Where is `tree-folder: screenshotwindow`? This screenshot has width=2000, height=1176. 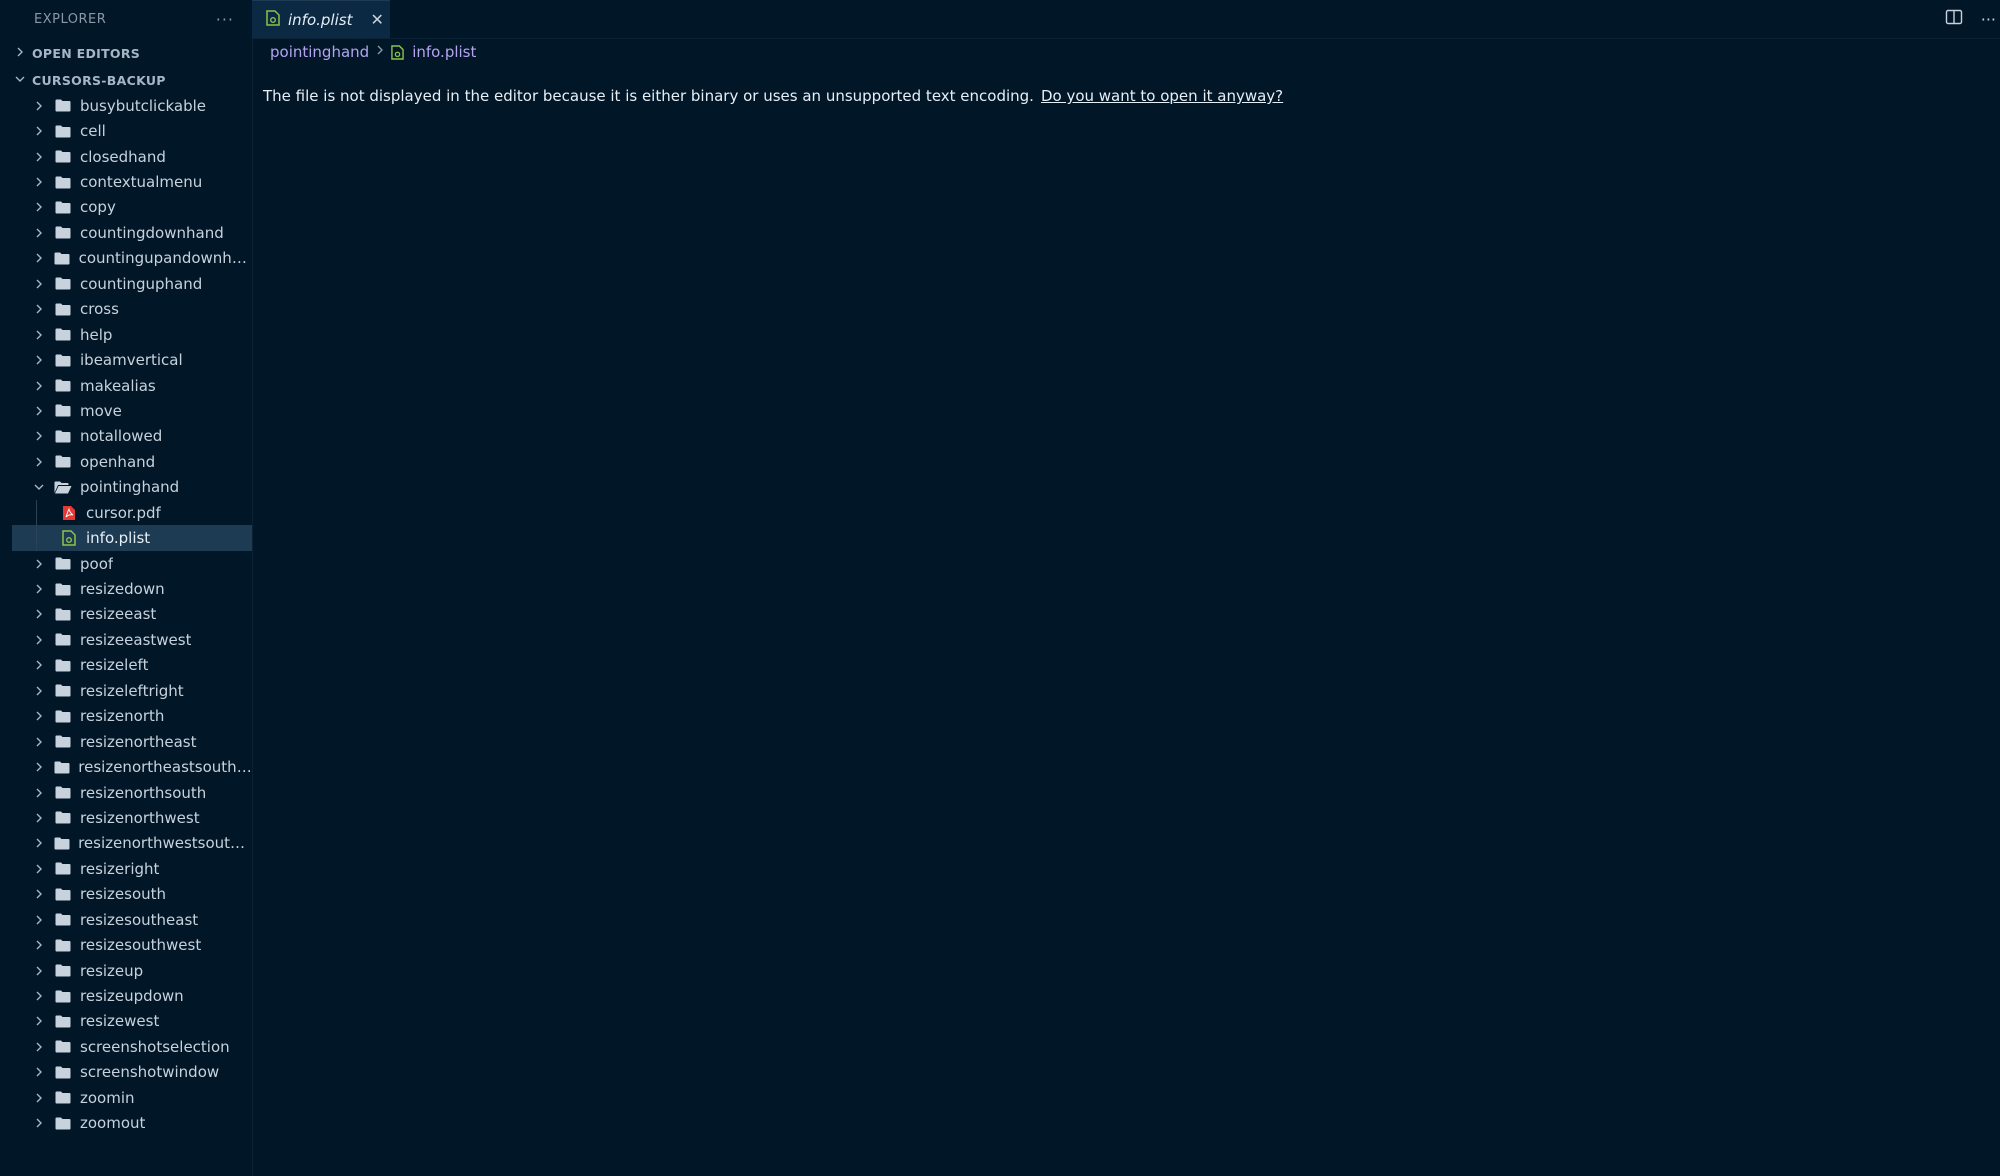
tree-folder: screenshotwindow is located at coordinates (126, 1072).